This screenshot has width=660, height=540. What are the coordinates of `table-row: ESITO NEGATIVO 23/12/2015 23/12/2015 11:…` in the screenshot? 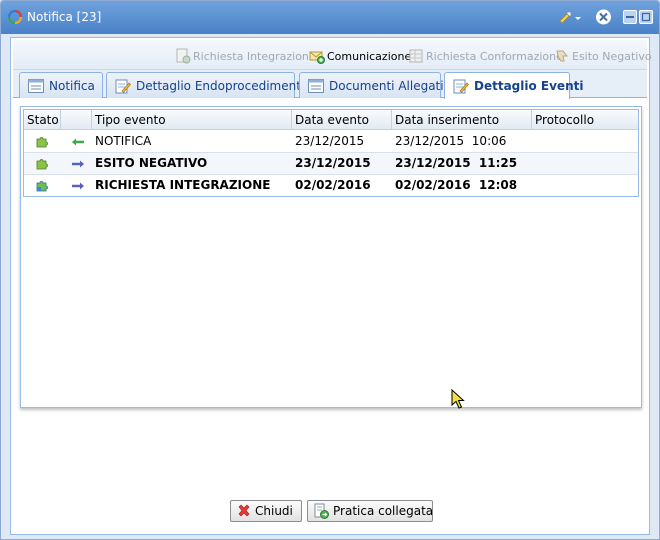 It's located at (331, 164).